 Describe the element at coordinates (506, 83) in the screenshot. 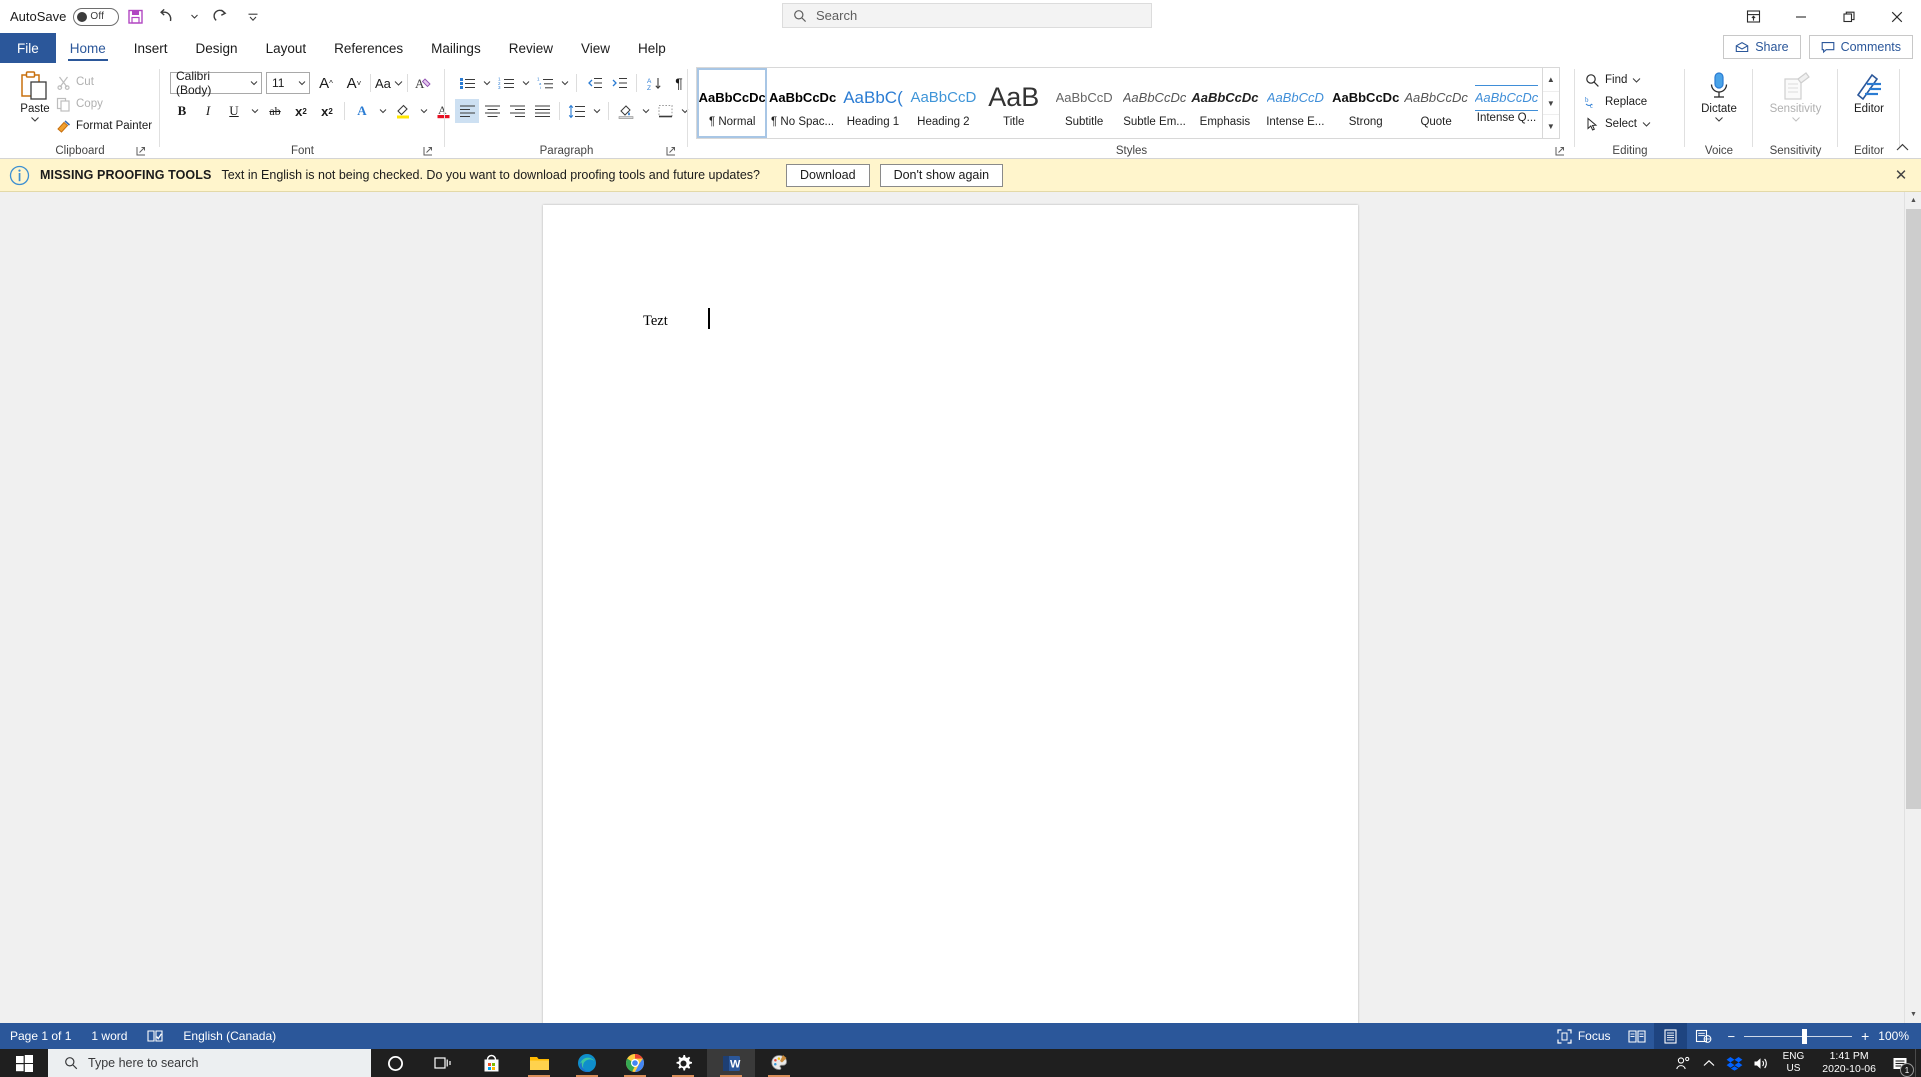

I see `numbering-icon: 123` at that location.